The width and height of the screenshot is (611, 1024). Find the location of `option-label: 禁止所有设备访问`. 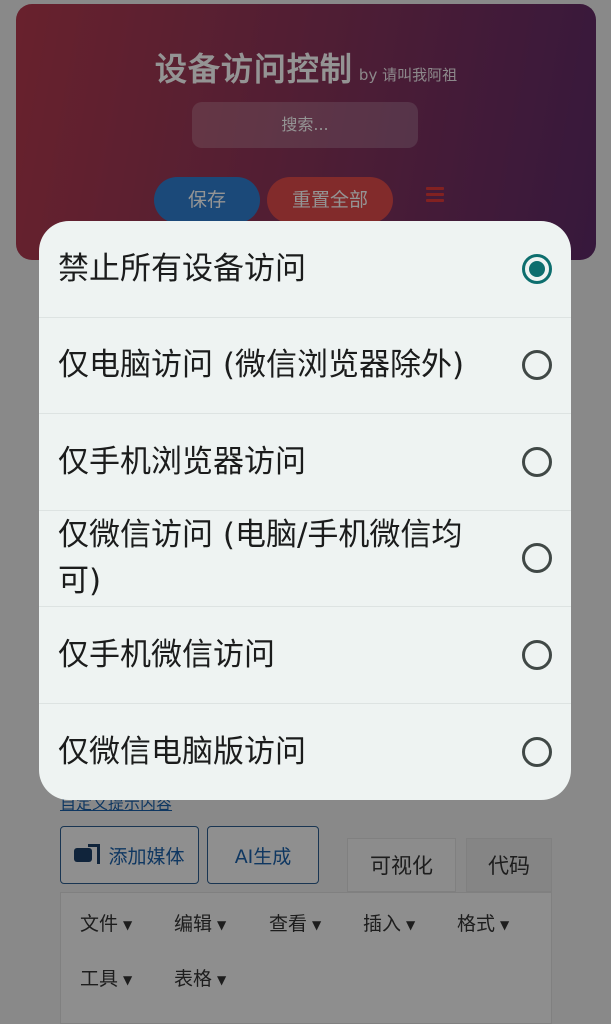

option-label: 禁止所有设备访问 is located at coordinates (182, 268).